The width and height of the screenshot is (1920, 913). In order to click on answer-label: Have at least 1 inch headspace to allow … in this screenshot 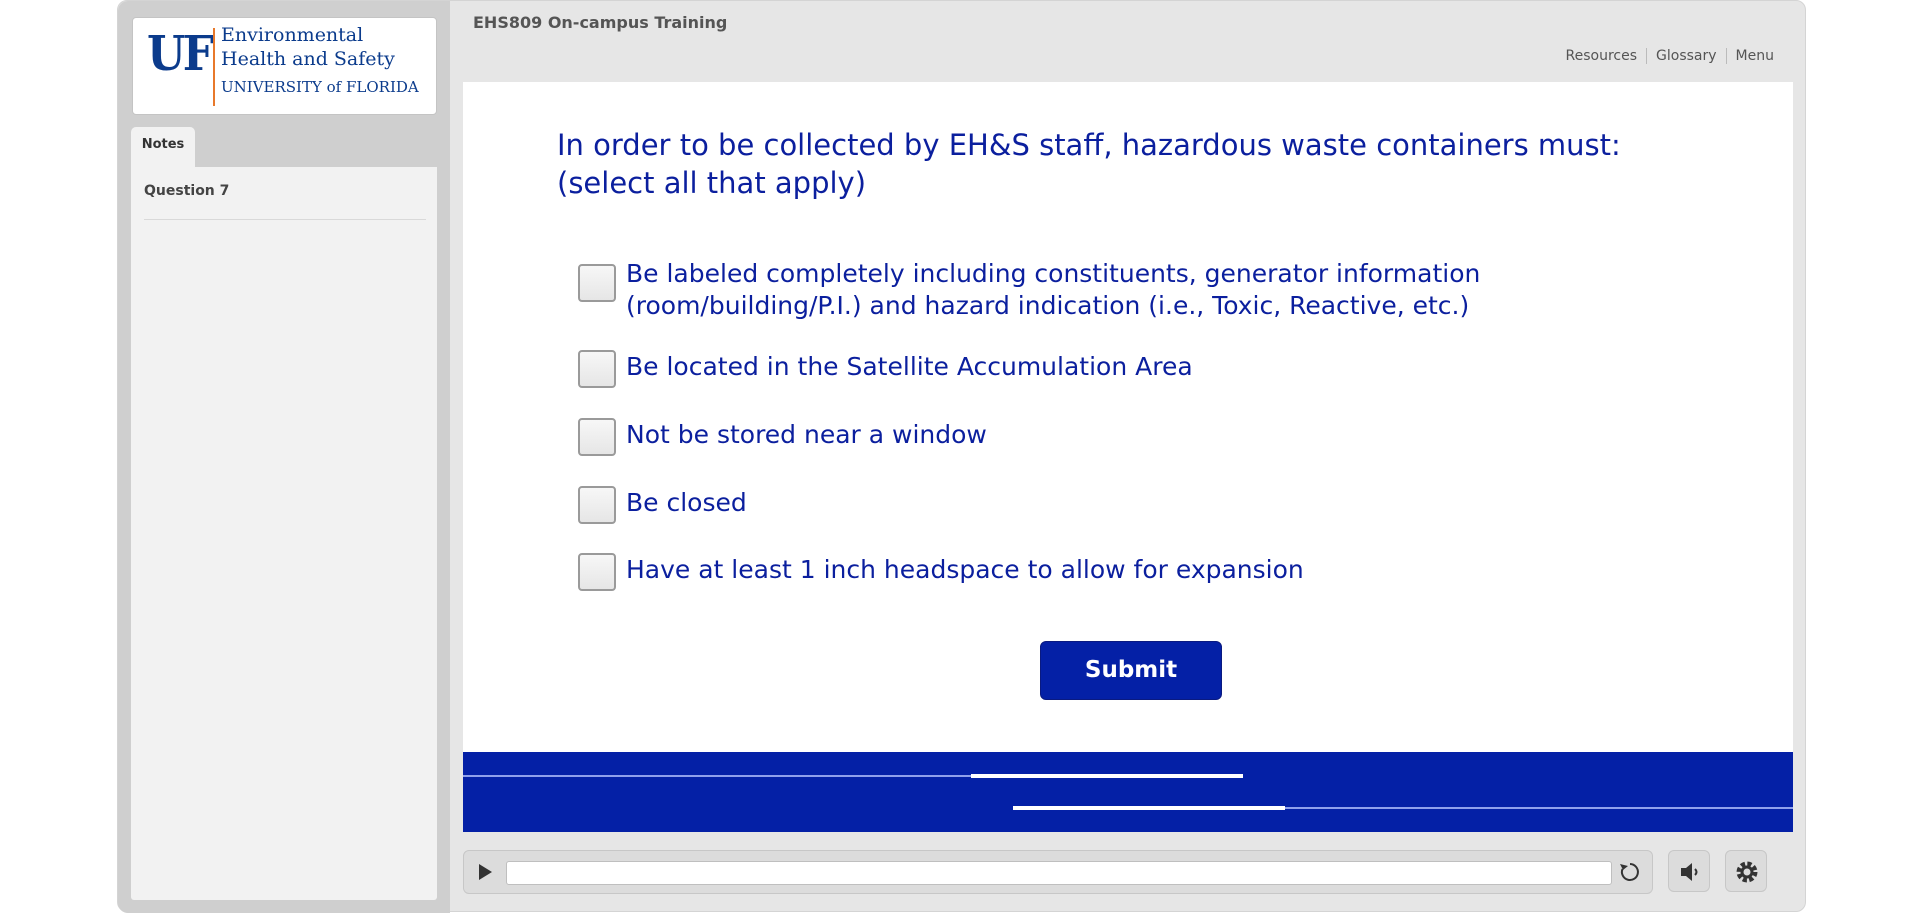, I will do `click(965, 569)`.